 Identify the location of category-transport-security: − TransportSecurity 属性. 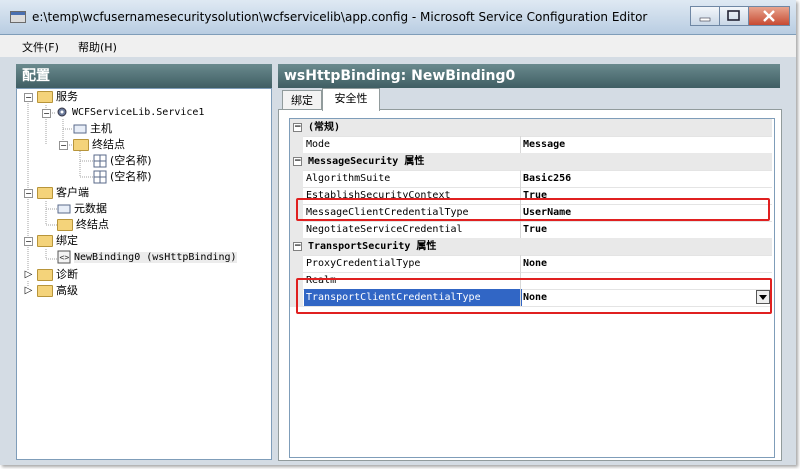
(531, 247).